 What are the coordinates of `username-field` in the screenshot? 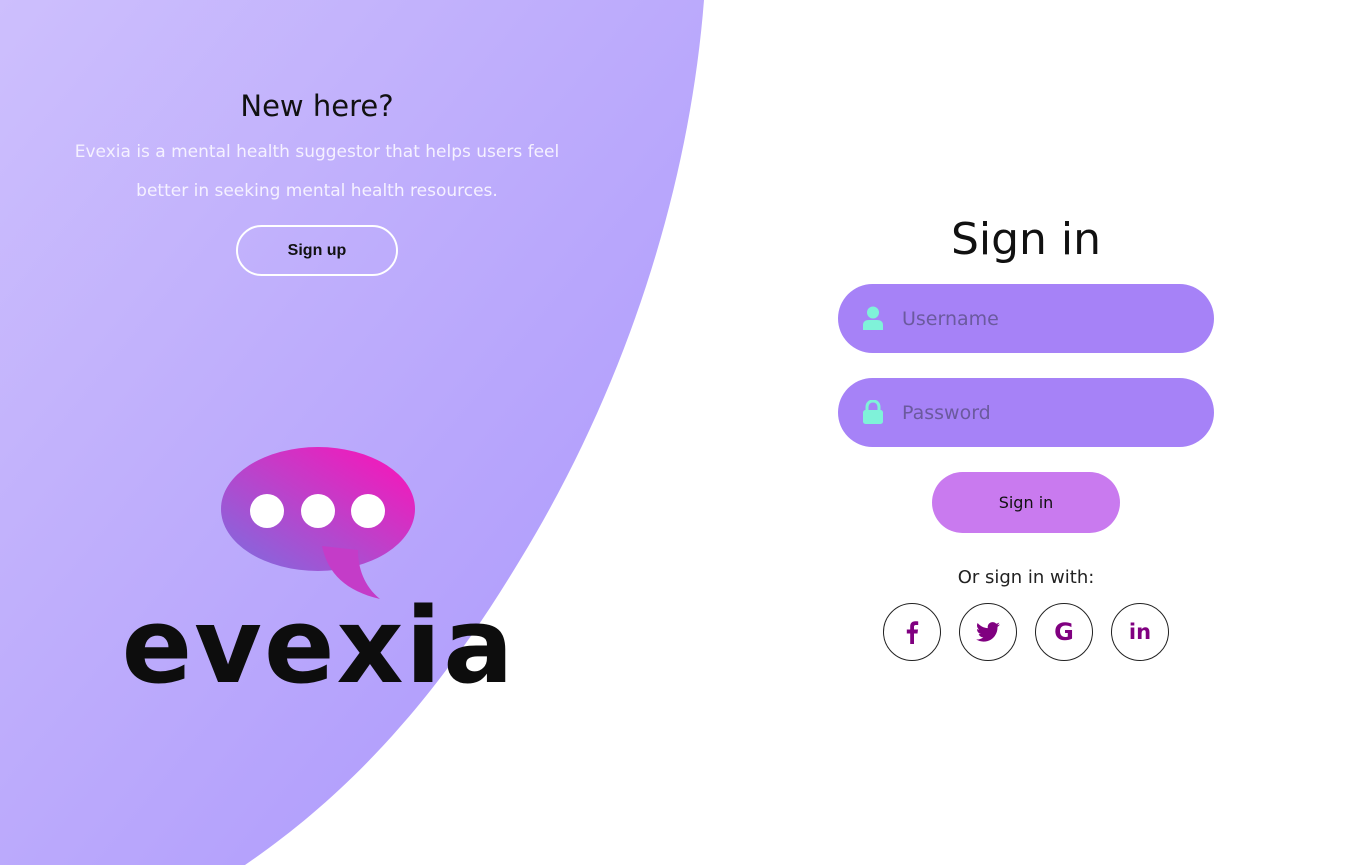 It's located at (1026, 318).